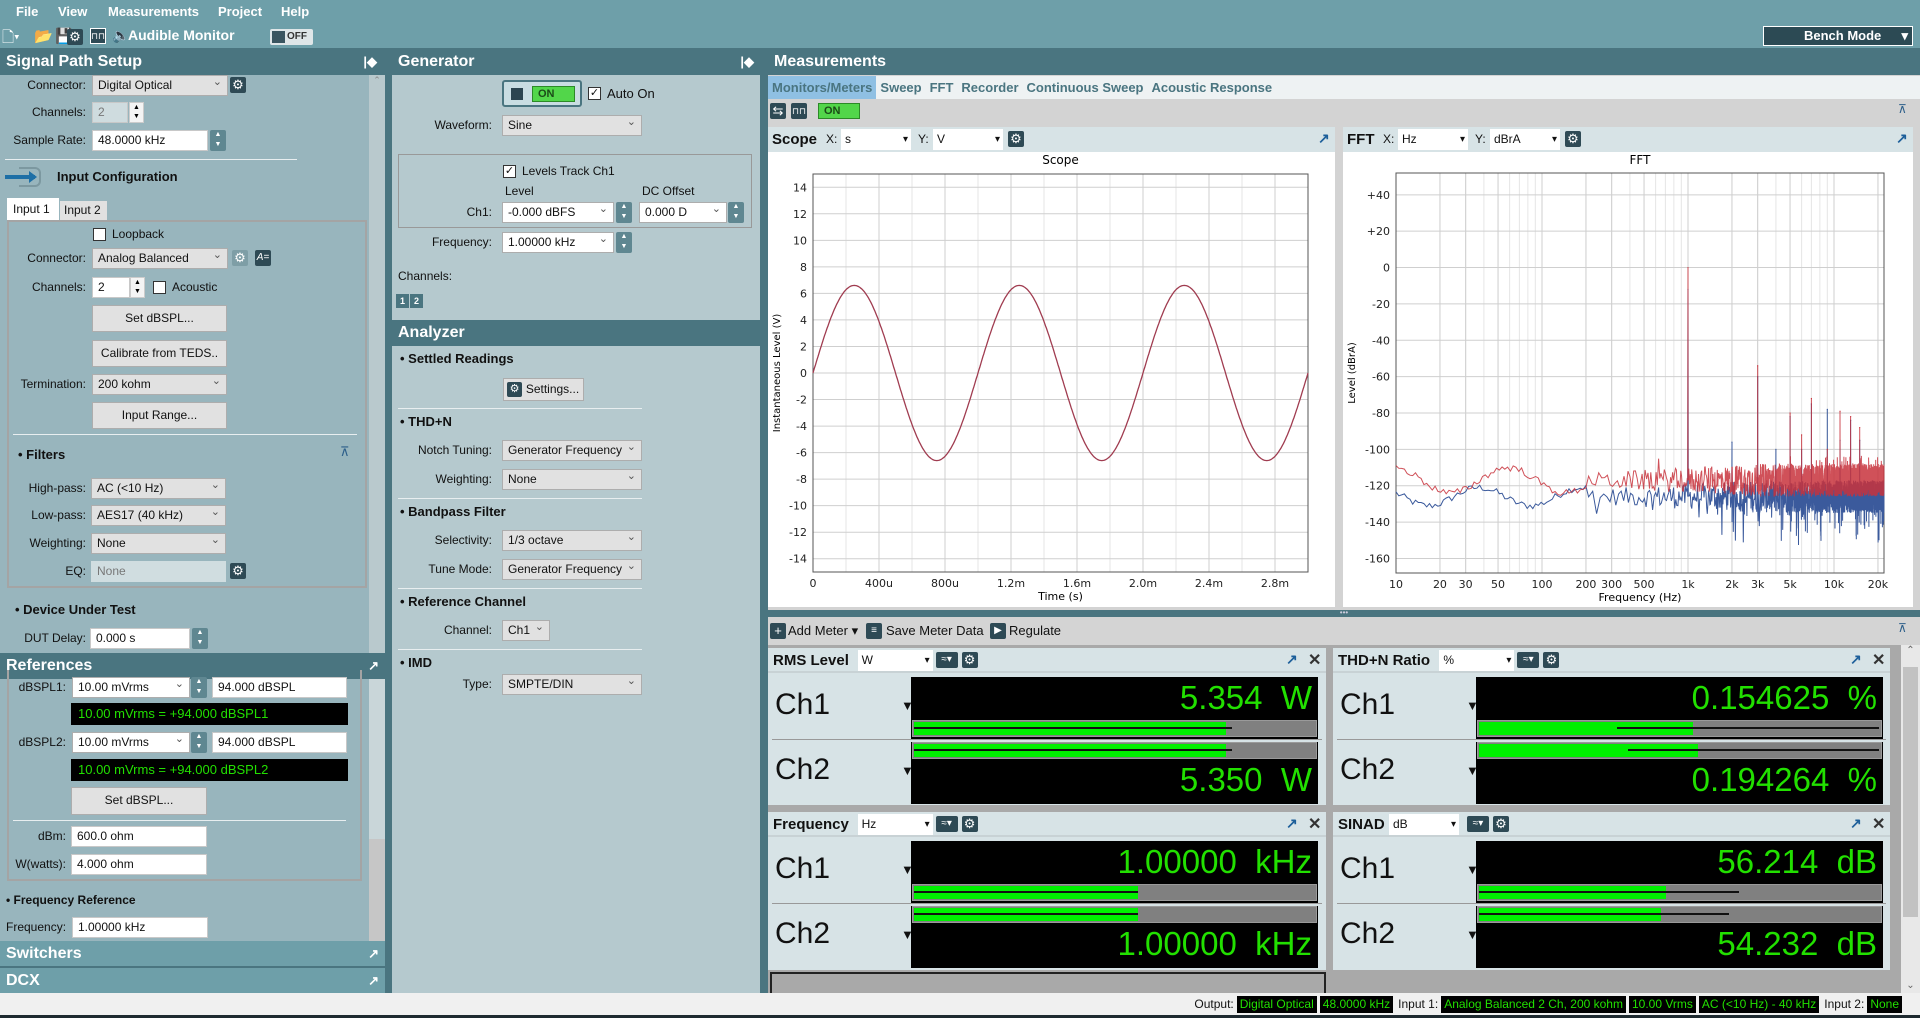  What do you see at coordinates (1085, 87) in the screenshot?
I see `tab-continuous-sweep: Continuous Sweep` at bounding box center [1085, 87].